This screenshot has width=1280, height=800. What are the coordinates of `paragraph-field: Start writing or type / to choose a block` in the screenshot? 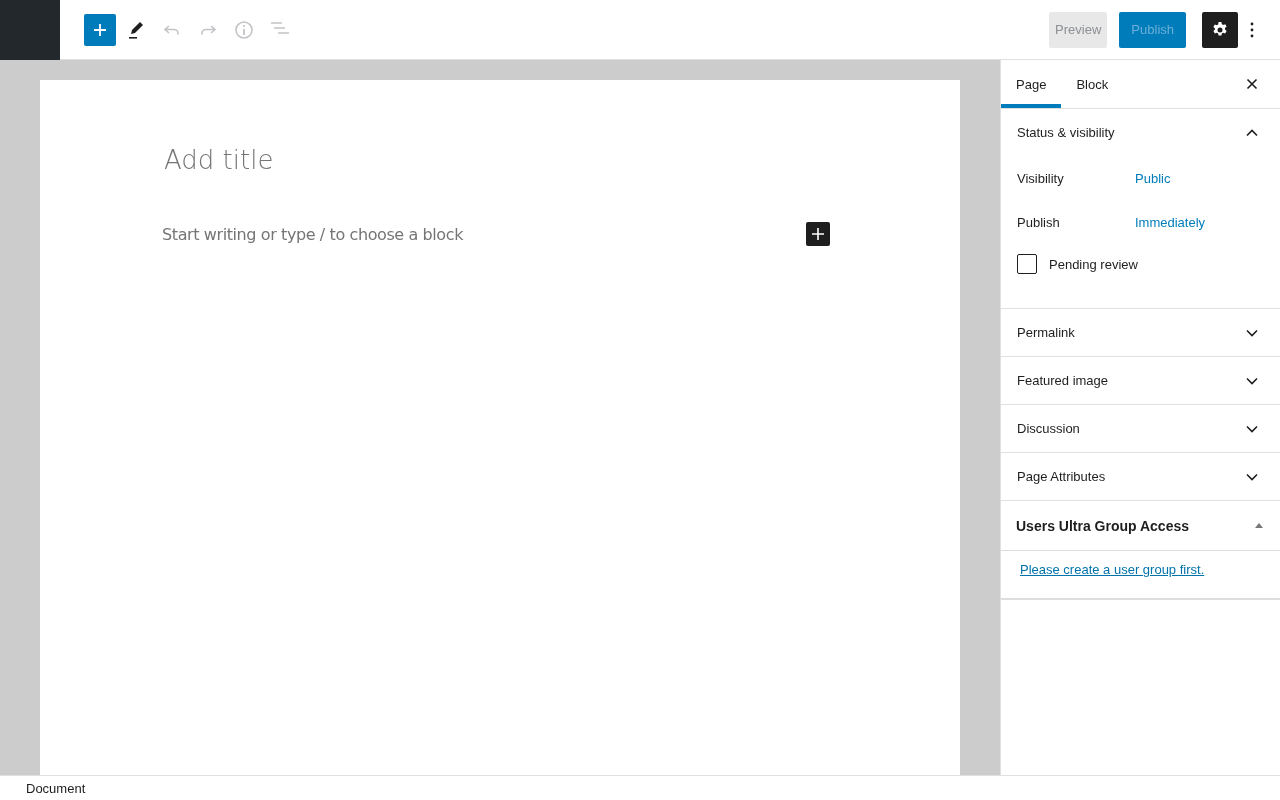 It's located at (484, 234).